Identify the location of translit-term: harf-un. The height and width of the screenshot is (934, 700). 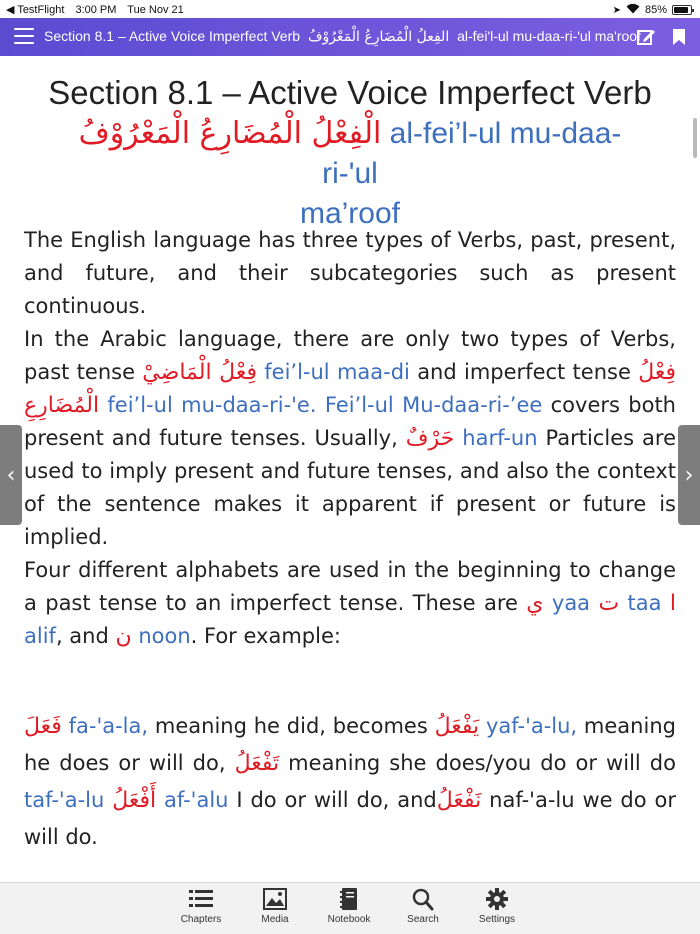
(500, 438).